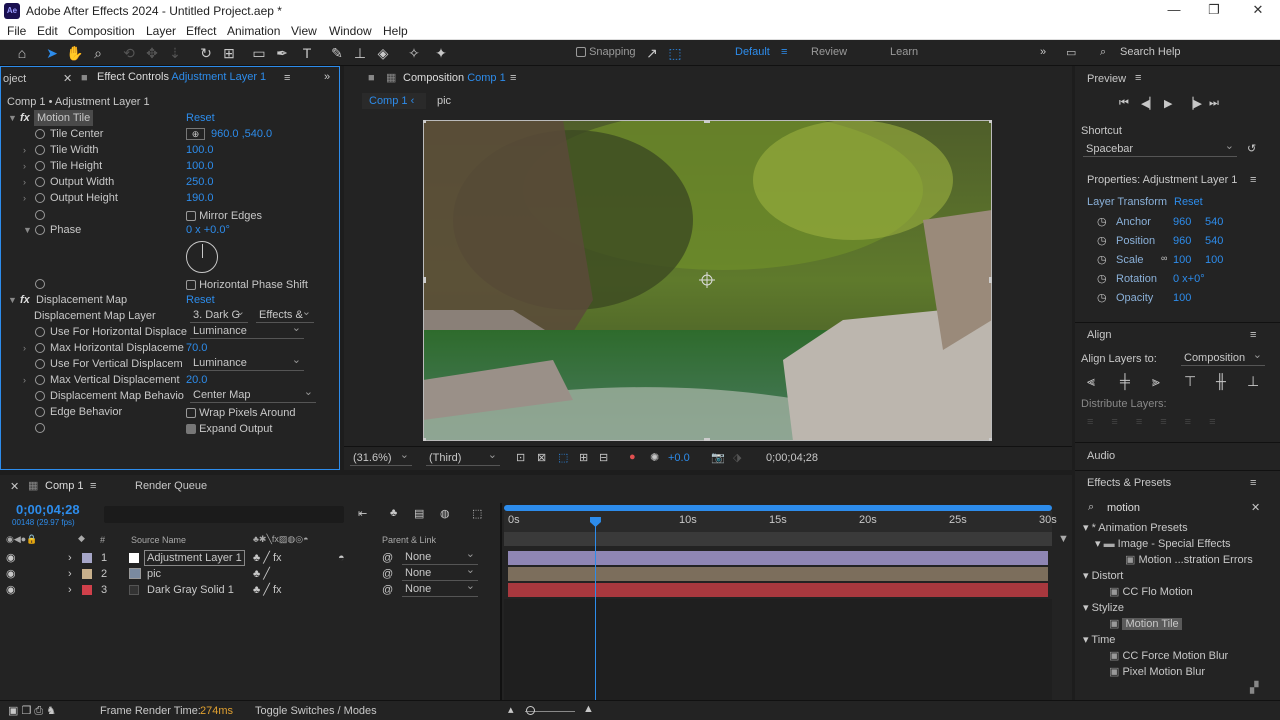 The width and height of the screenshot is (1280, 720). What do you see at coordinates (47, 31) in the screenshot?
I see `menu-edit: Edit` at bounding box center [47, 31].